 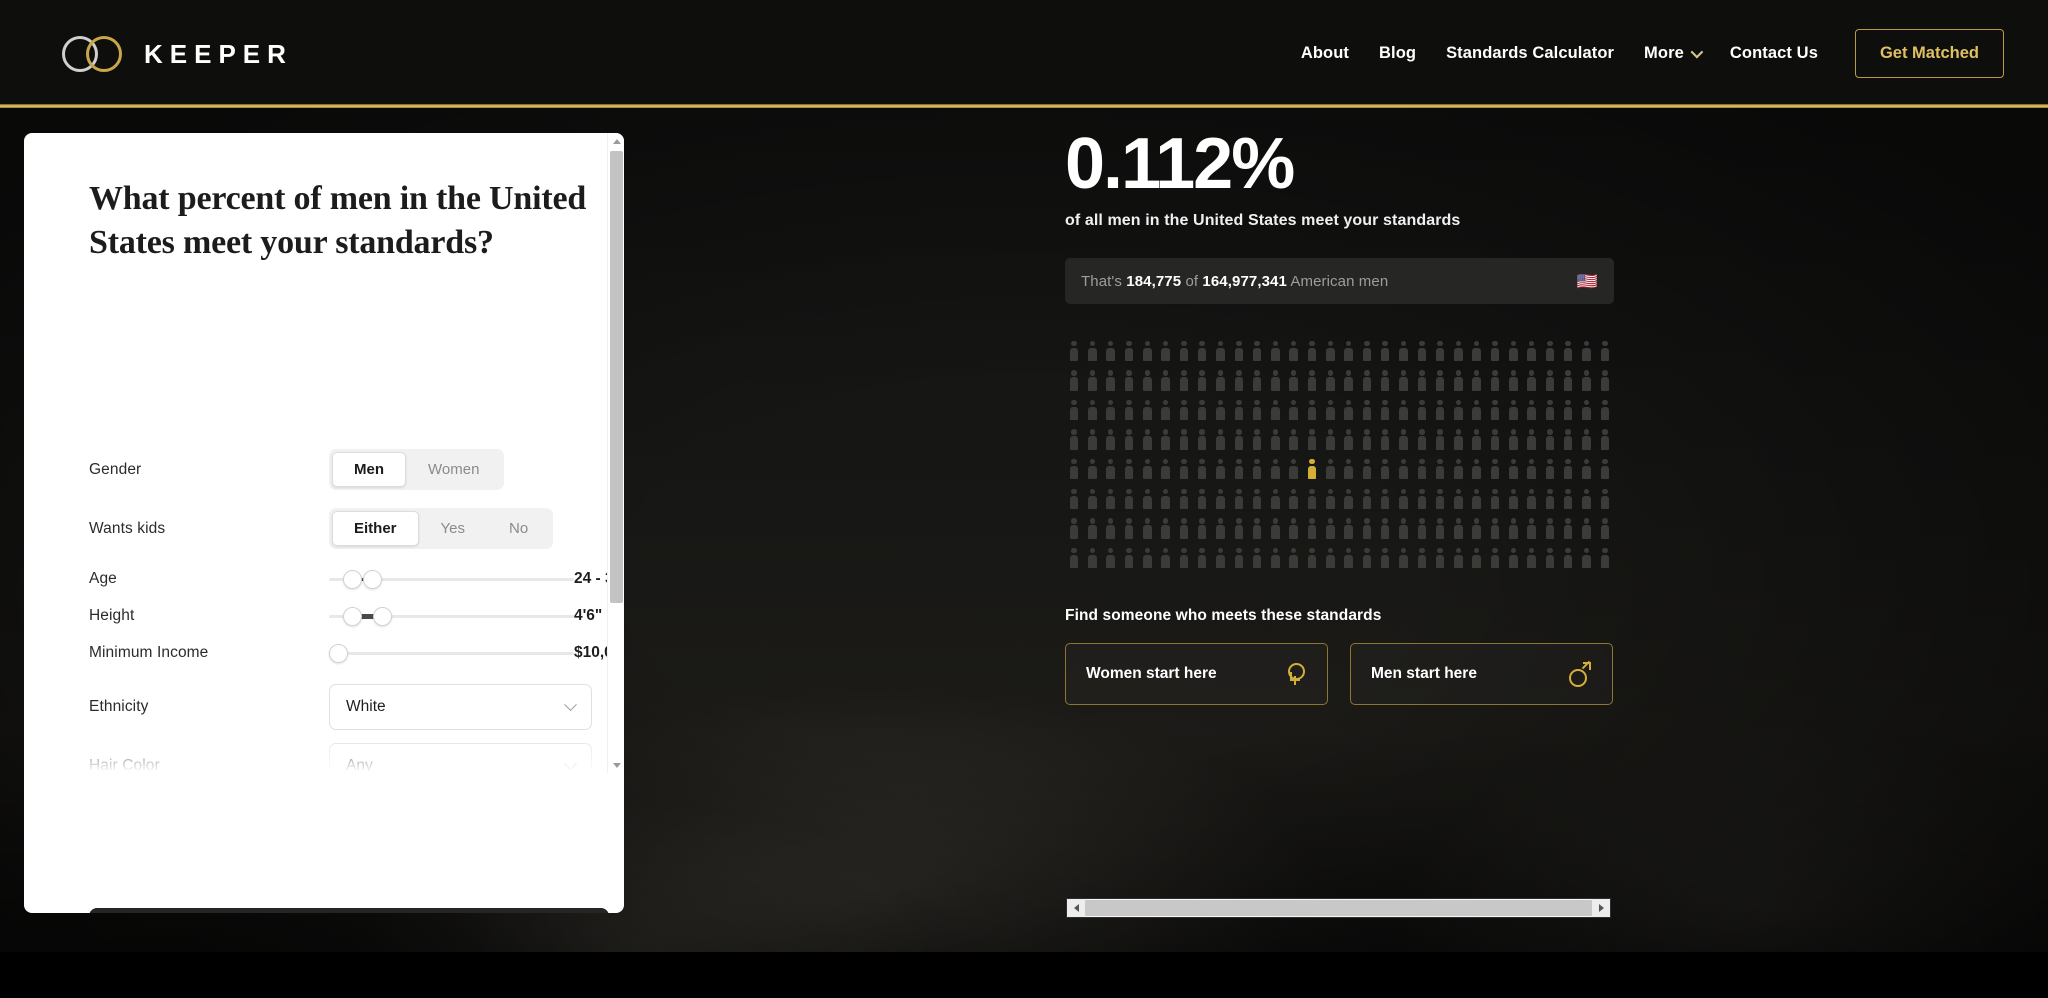 What do you see at coordinates (1325, 53) in the screenshot?
I see `nav-item-about: About` at bounding box center [1325, 53].